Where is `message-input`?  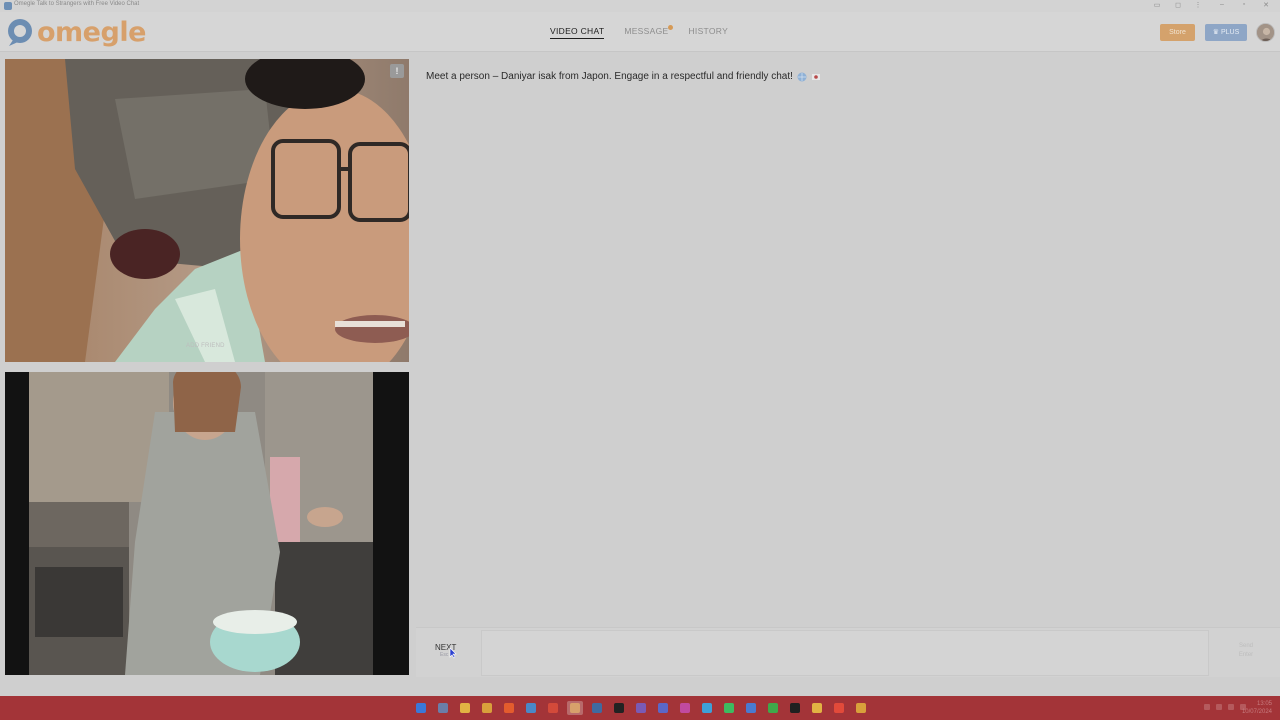
message-input is located at coordinates (845, 653).